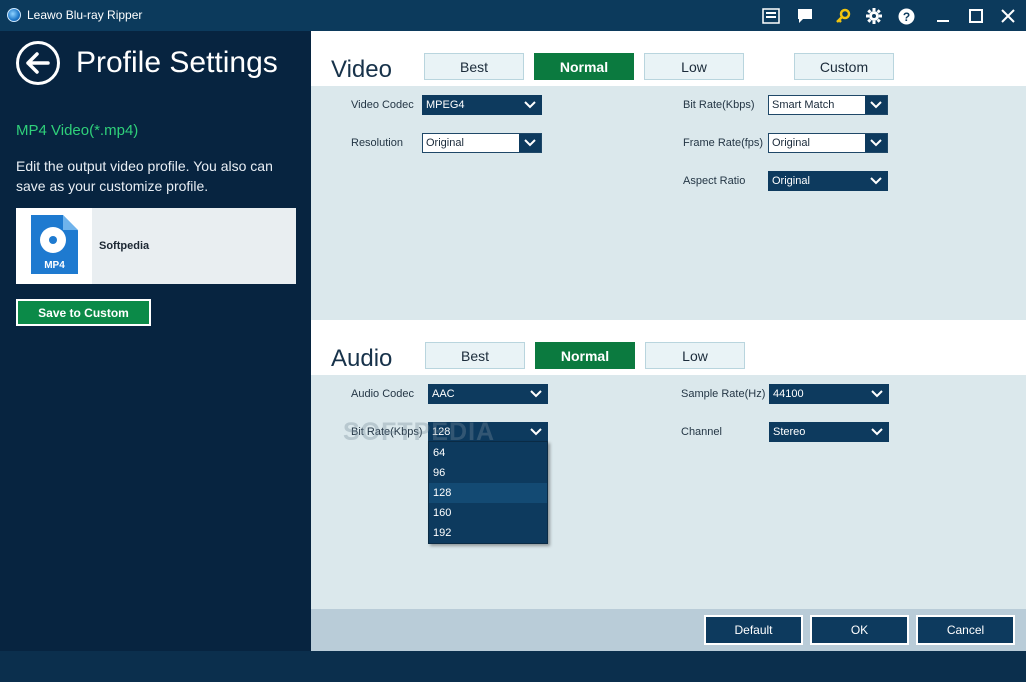  What do you see at coordinates (753, 630) in the screenshot?
I see `default-button: Default` at bounding box center [753, 630].